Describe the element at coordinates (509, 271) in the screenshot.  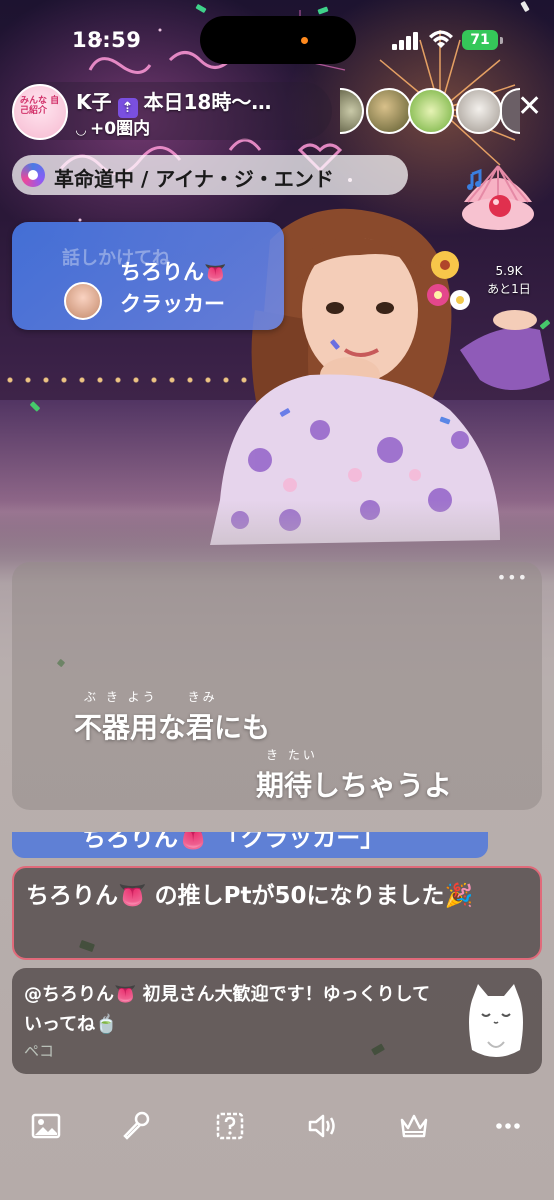
I see `event-count: 5.9K` at that location.